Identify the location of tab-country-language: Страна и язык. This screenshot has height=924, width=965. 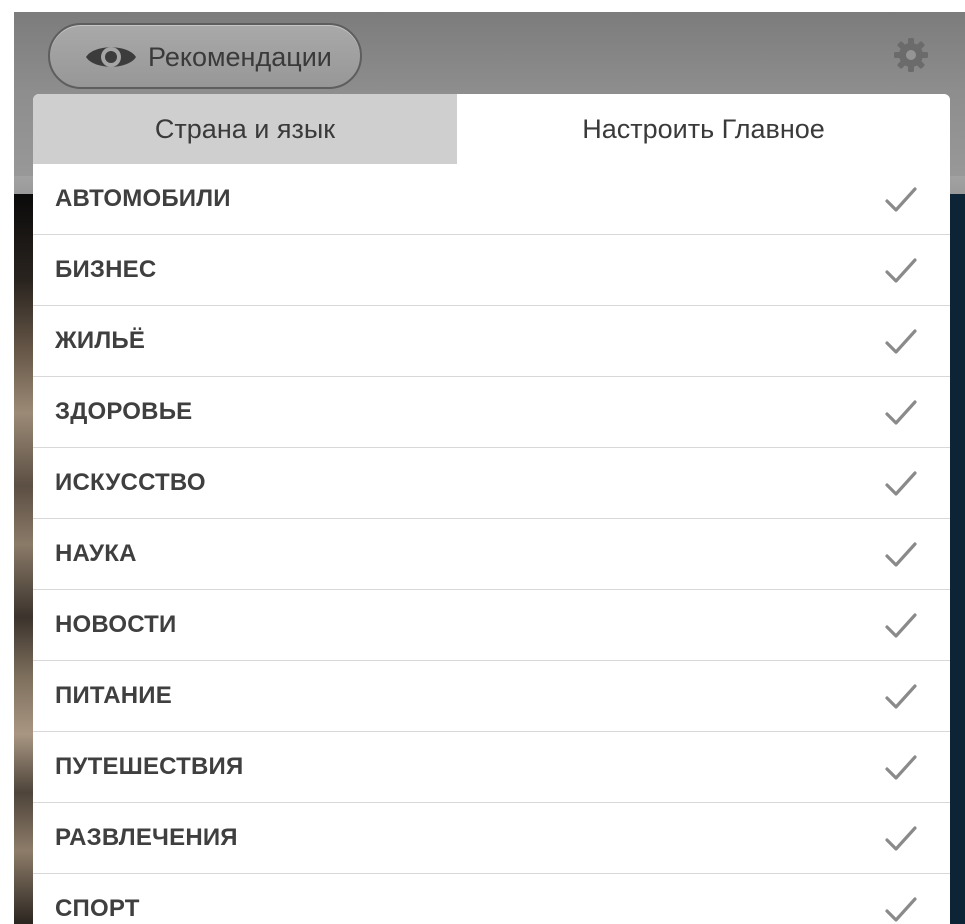
(245, 129).